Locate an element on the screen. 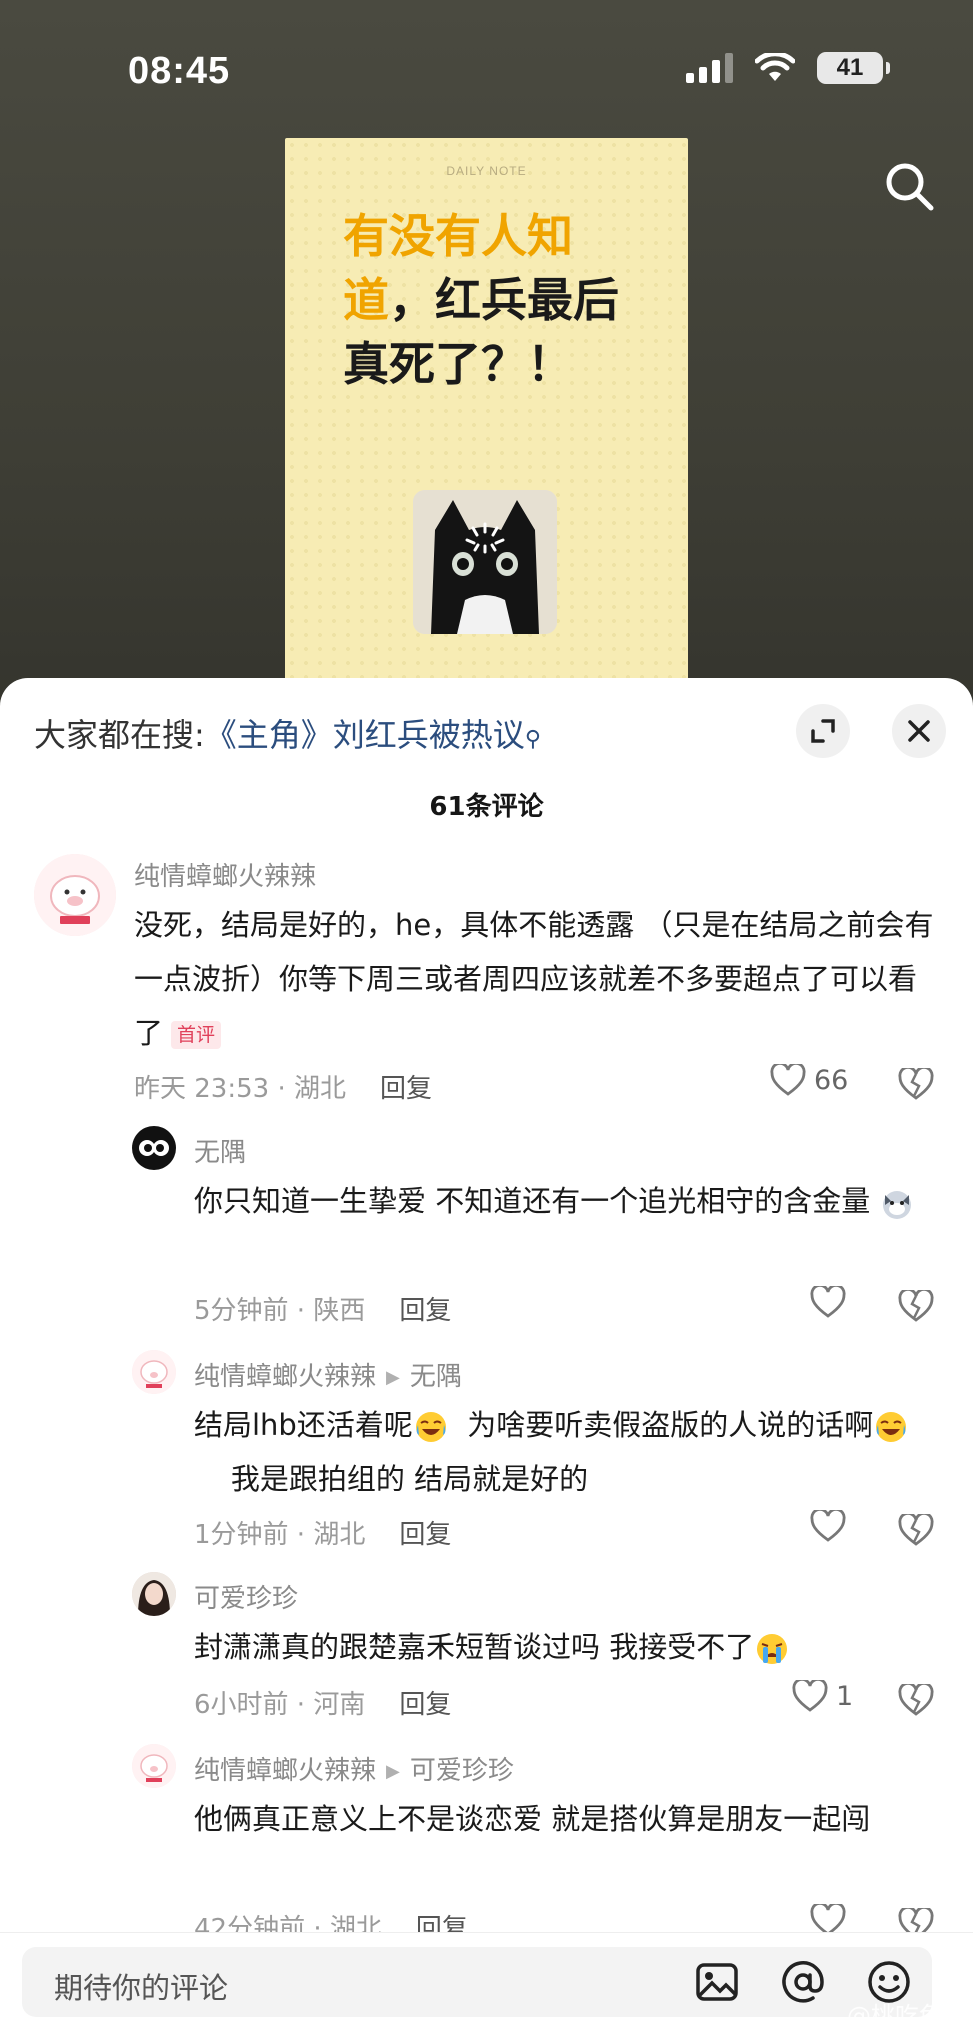 The width and height of the screenshot is (973, 2020). comment-body-c: 我是跟拍组的 结局就是好的 is located at coordinates (409, 1479).